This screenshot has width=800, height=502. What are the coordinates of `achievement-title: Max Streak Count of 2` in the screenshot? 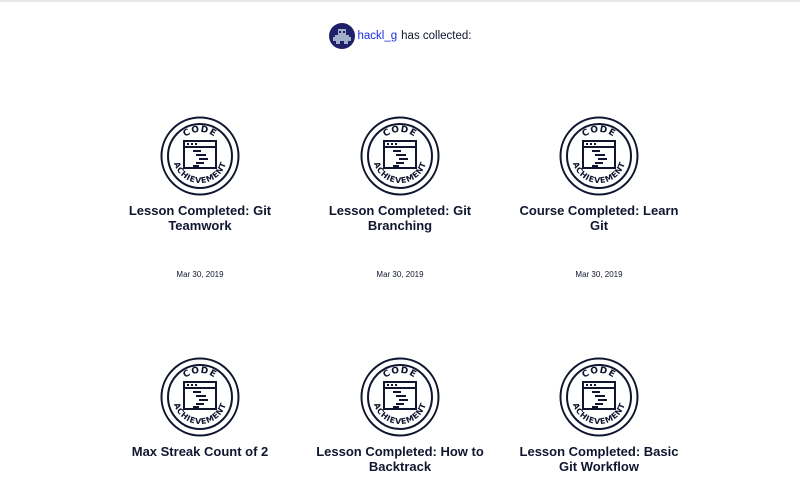 It's located at (200, 451).